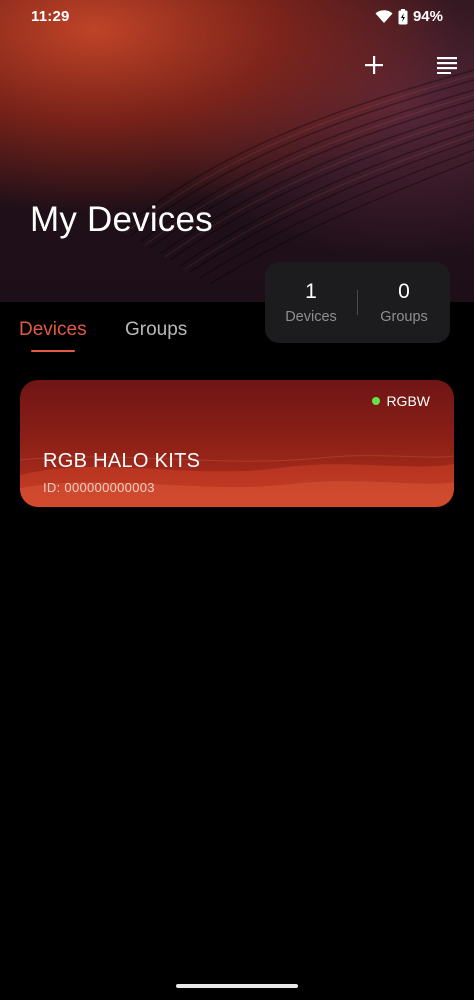 This screenshot has width=474, height=1000. What do you see at coordinates (403, 16) in the screenshot?
I see `battery-charging-icon` at bounding box center [403, 16].